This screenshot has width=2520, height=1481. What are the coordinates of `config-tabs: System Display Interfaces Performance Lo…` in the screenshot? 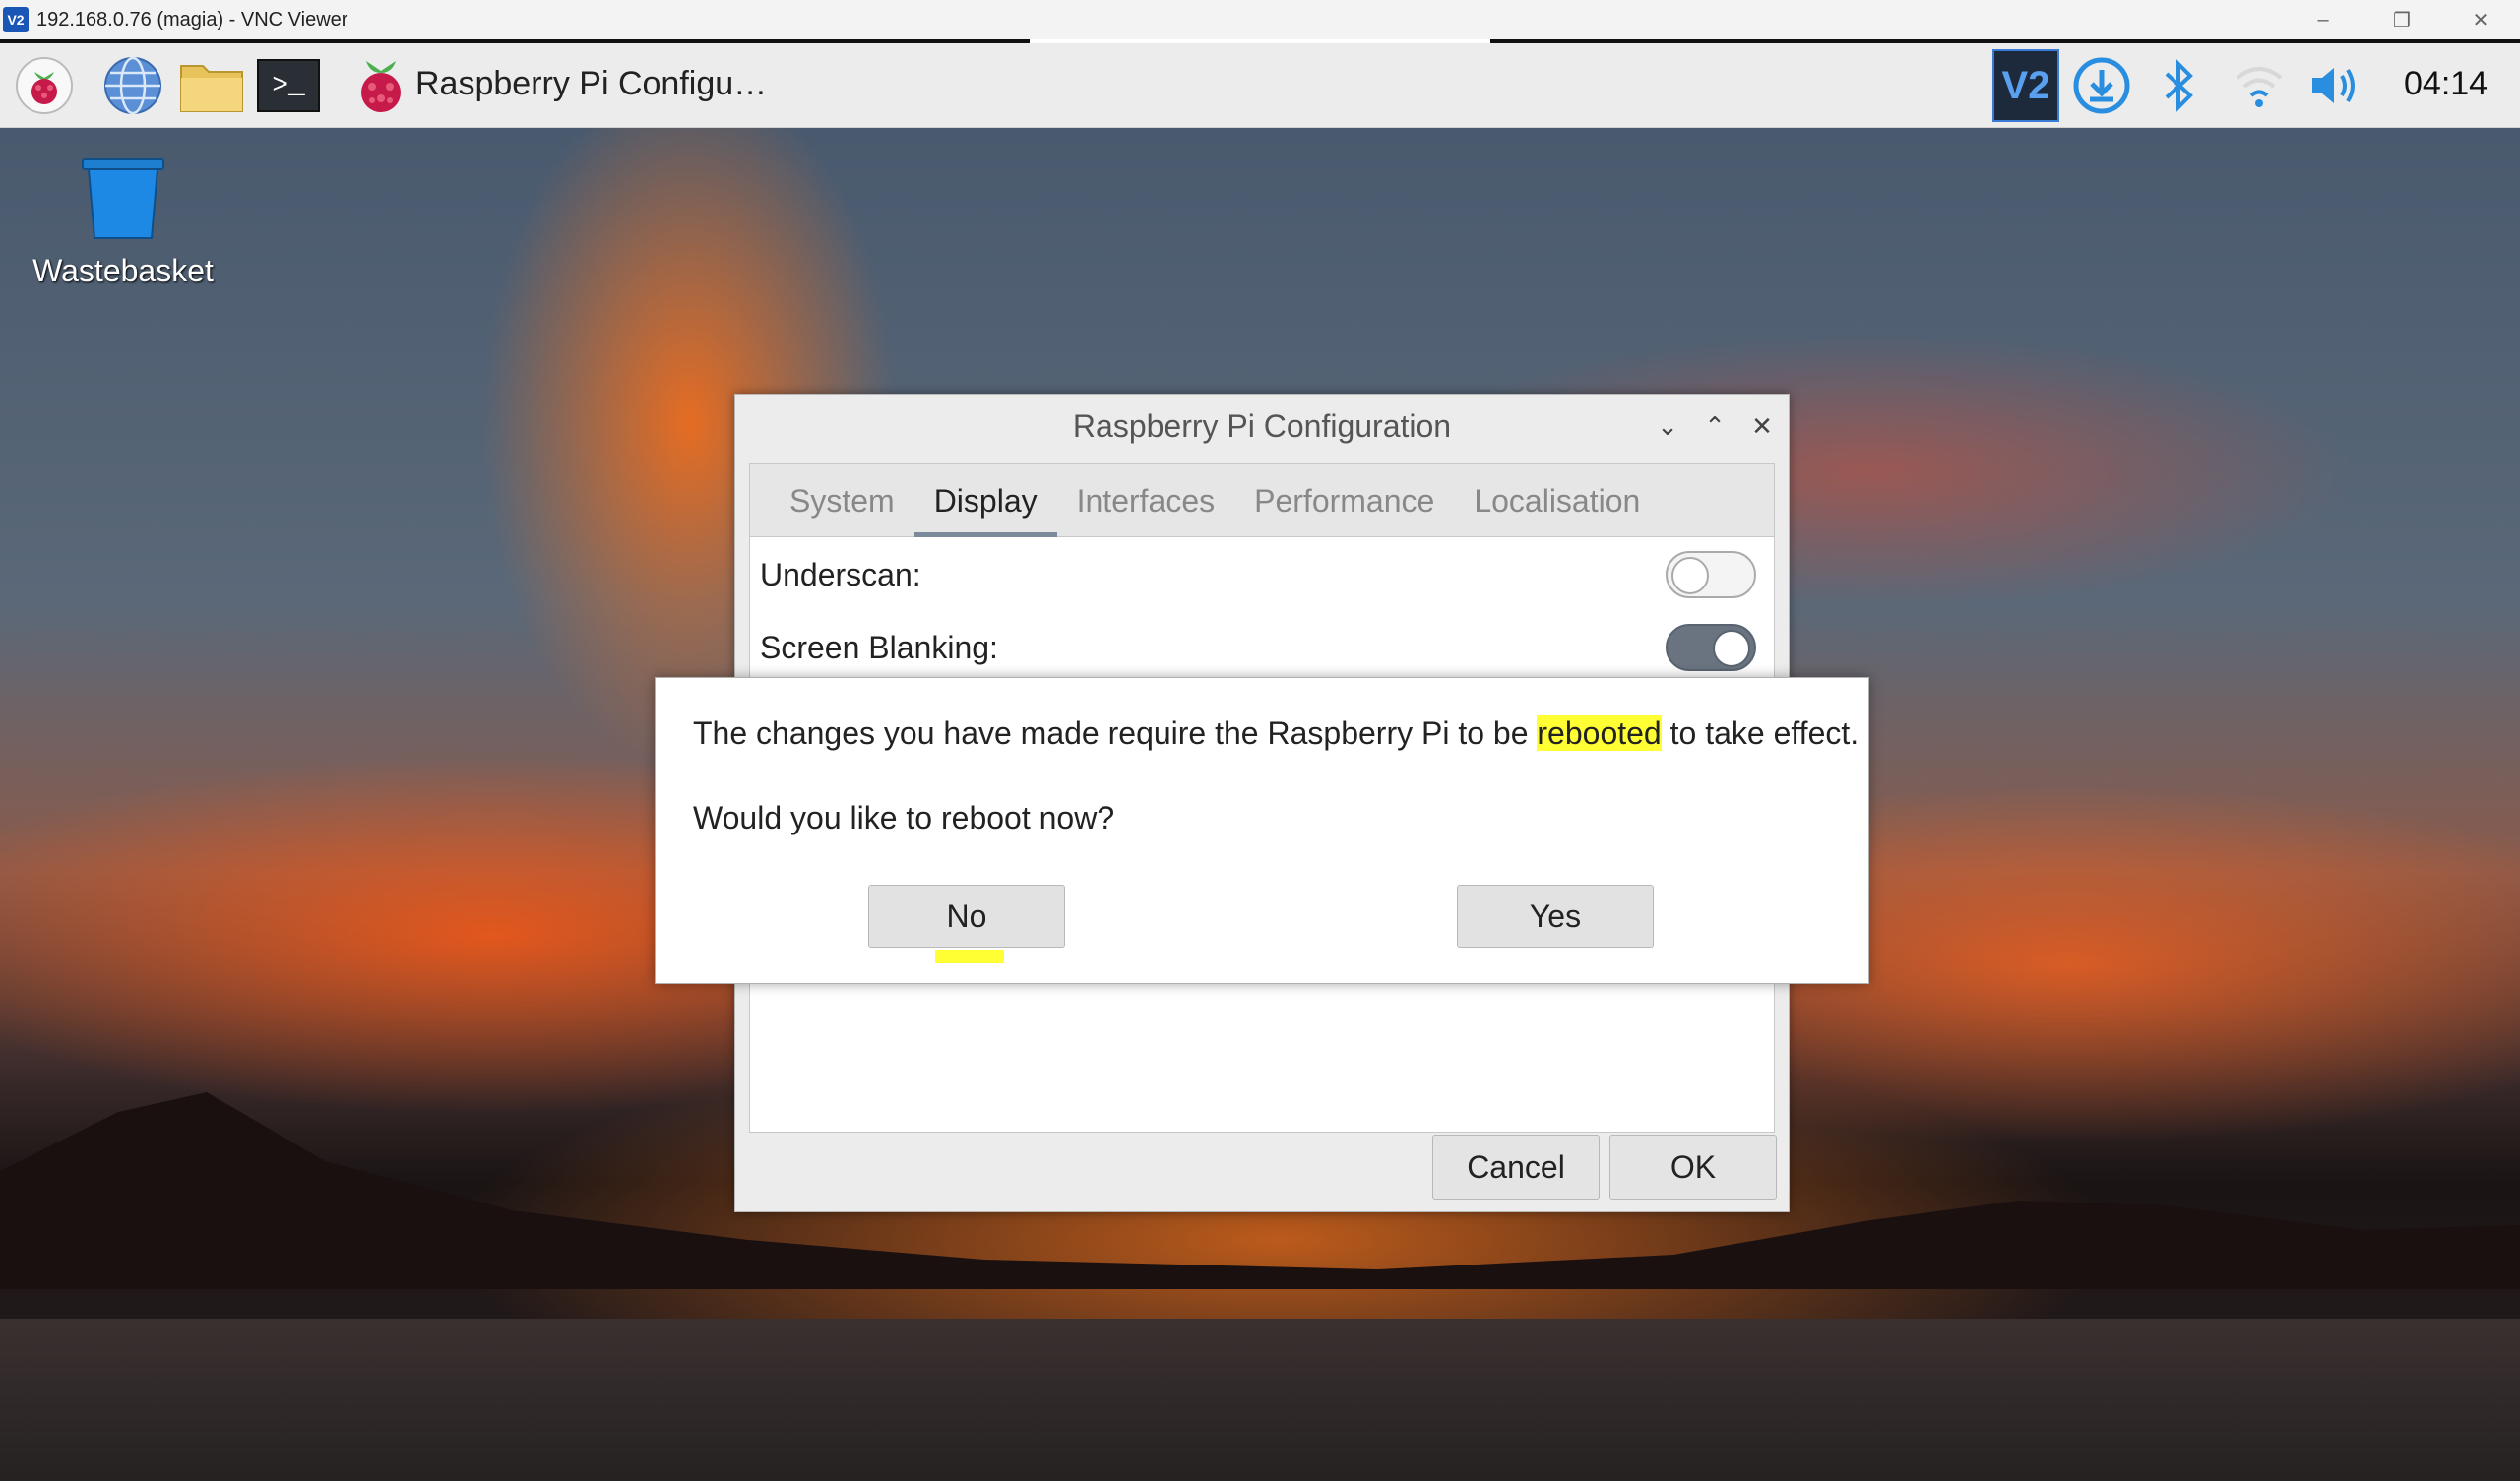 It's located at (1262, 500).